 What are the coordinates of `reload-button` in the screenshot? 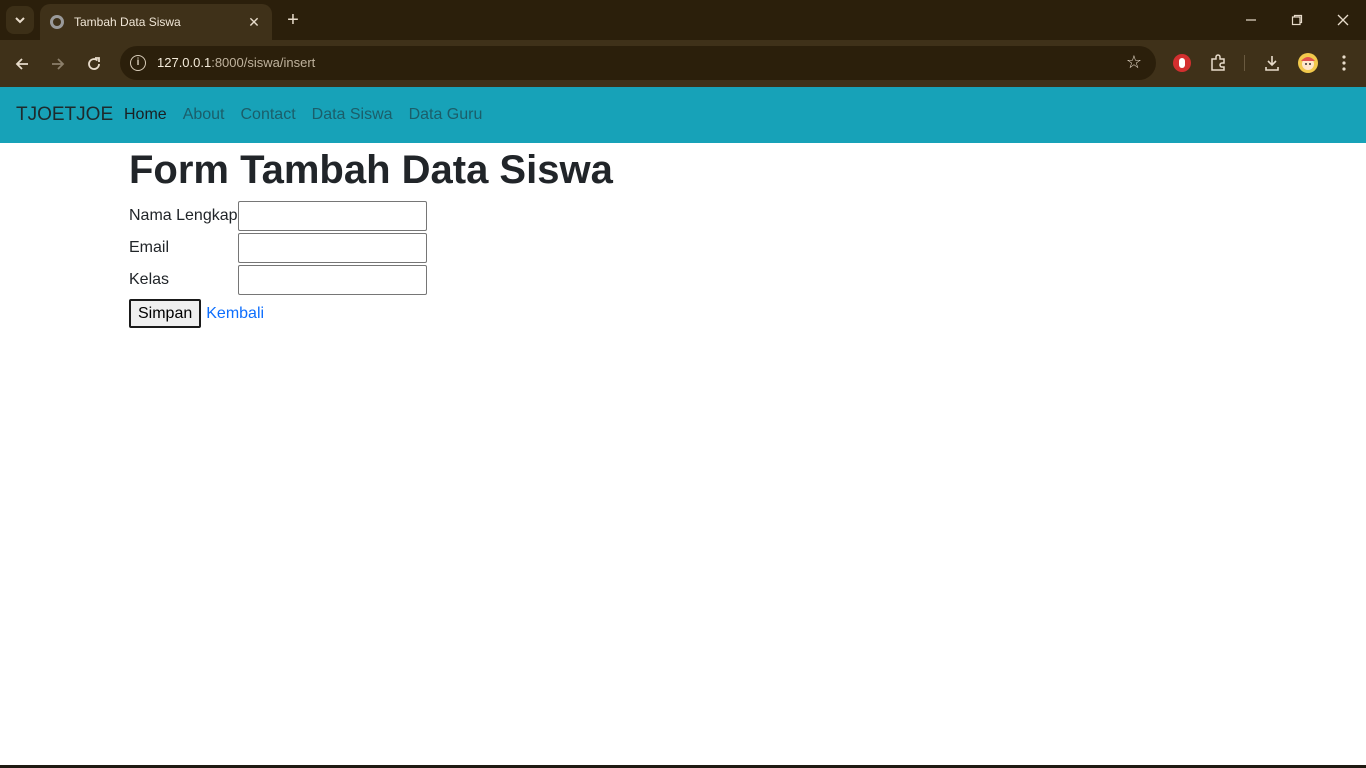 It's located at (94, 64).